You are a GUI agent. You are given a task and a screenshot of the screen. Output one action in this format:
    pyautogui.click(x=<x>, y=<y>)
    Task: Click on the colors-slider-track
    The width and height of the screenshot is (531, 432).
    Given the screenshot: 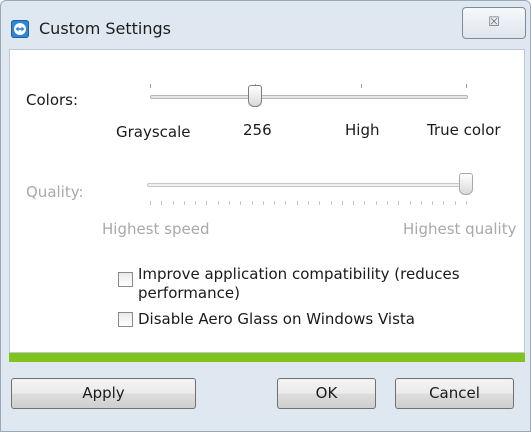 What is the action you would take?
    pyautogui.click(x=309, y=97)
    